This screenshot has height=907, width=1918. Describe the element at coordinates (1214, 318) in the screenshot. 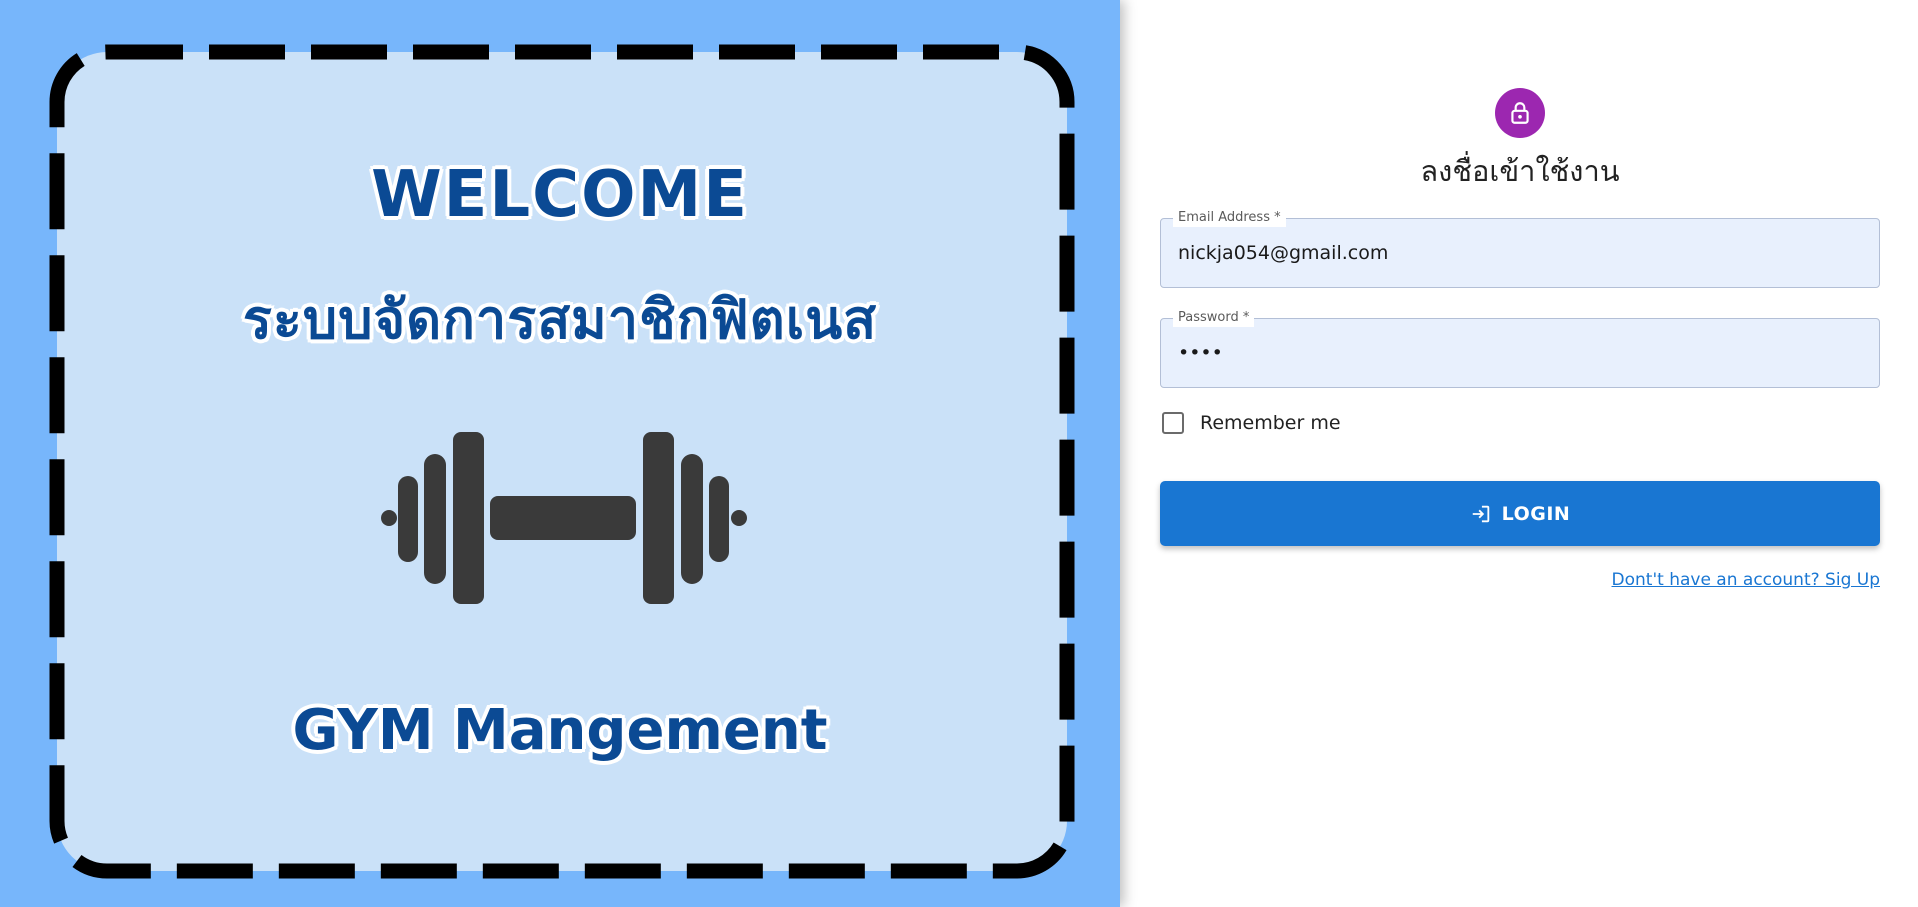

I see `password-label: Password *` at that location.